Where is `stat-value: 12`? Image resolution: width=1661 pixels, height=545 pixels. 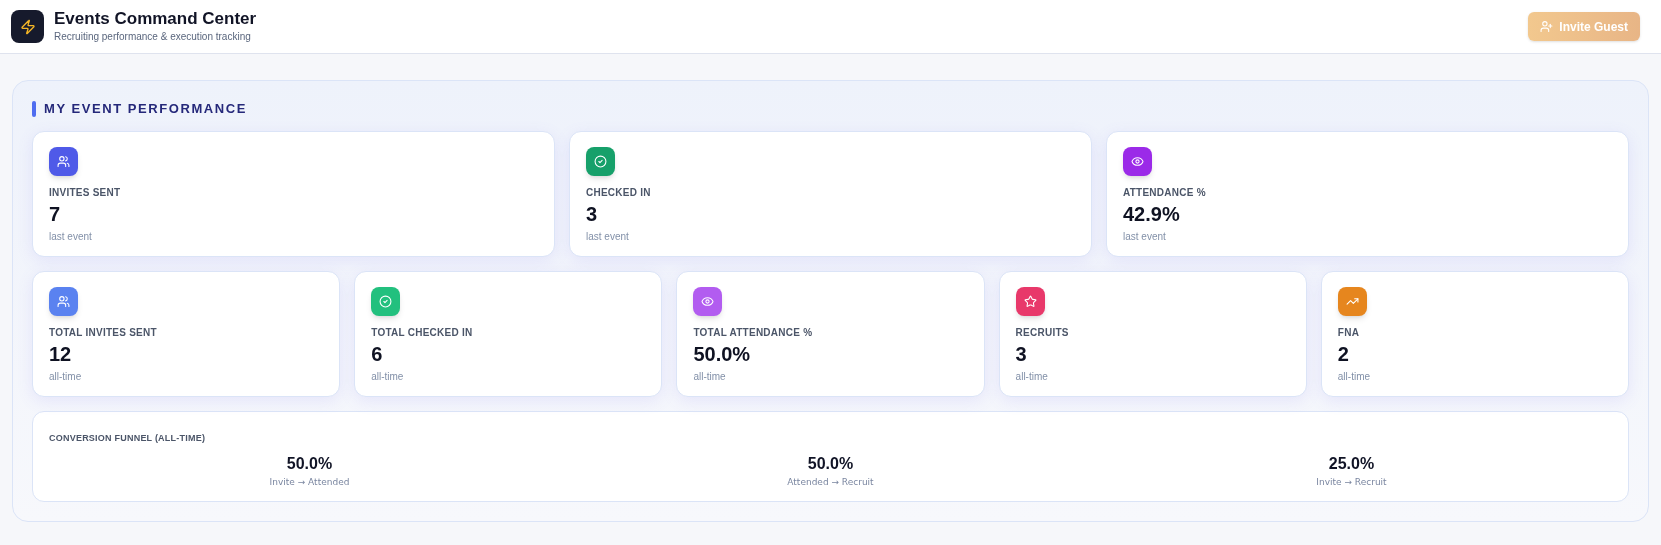 stat-value: 12 is located at coordinates (60, 353).